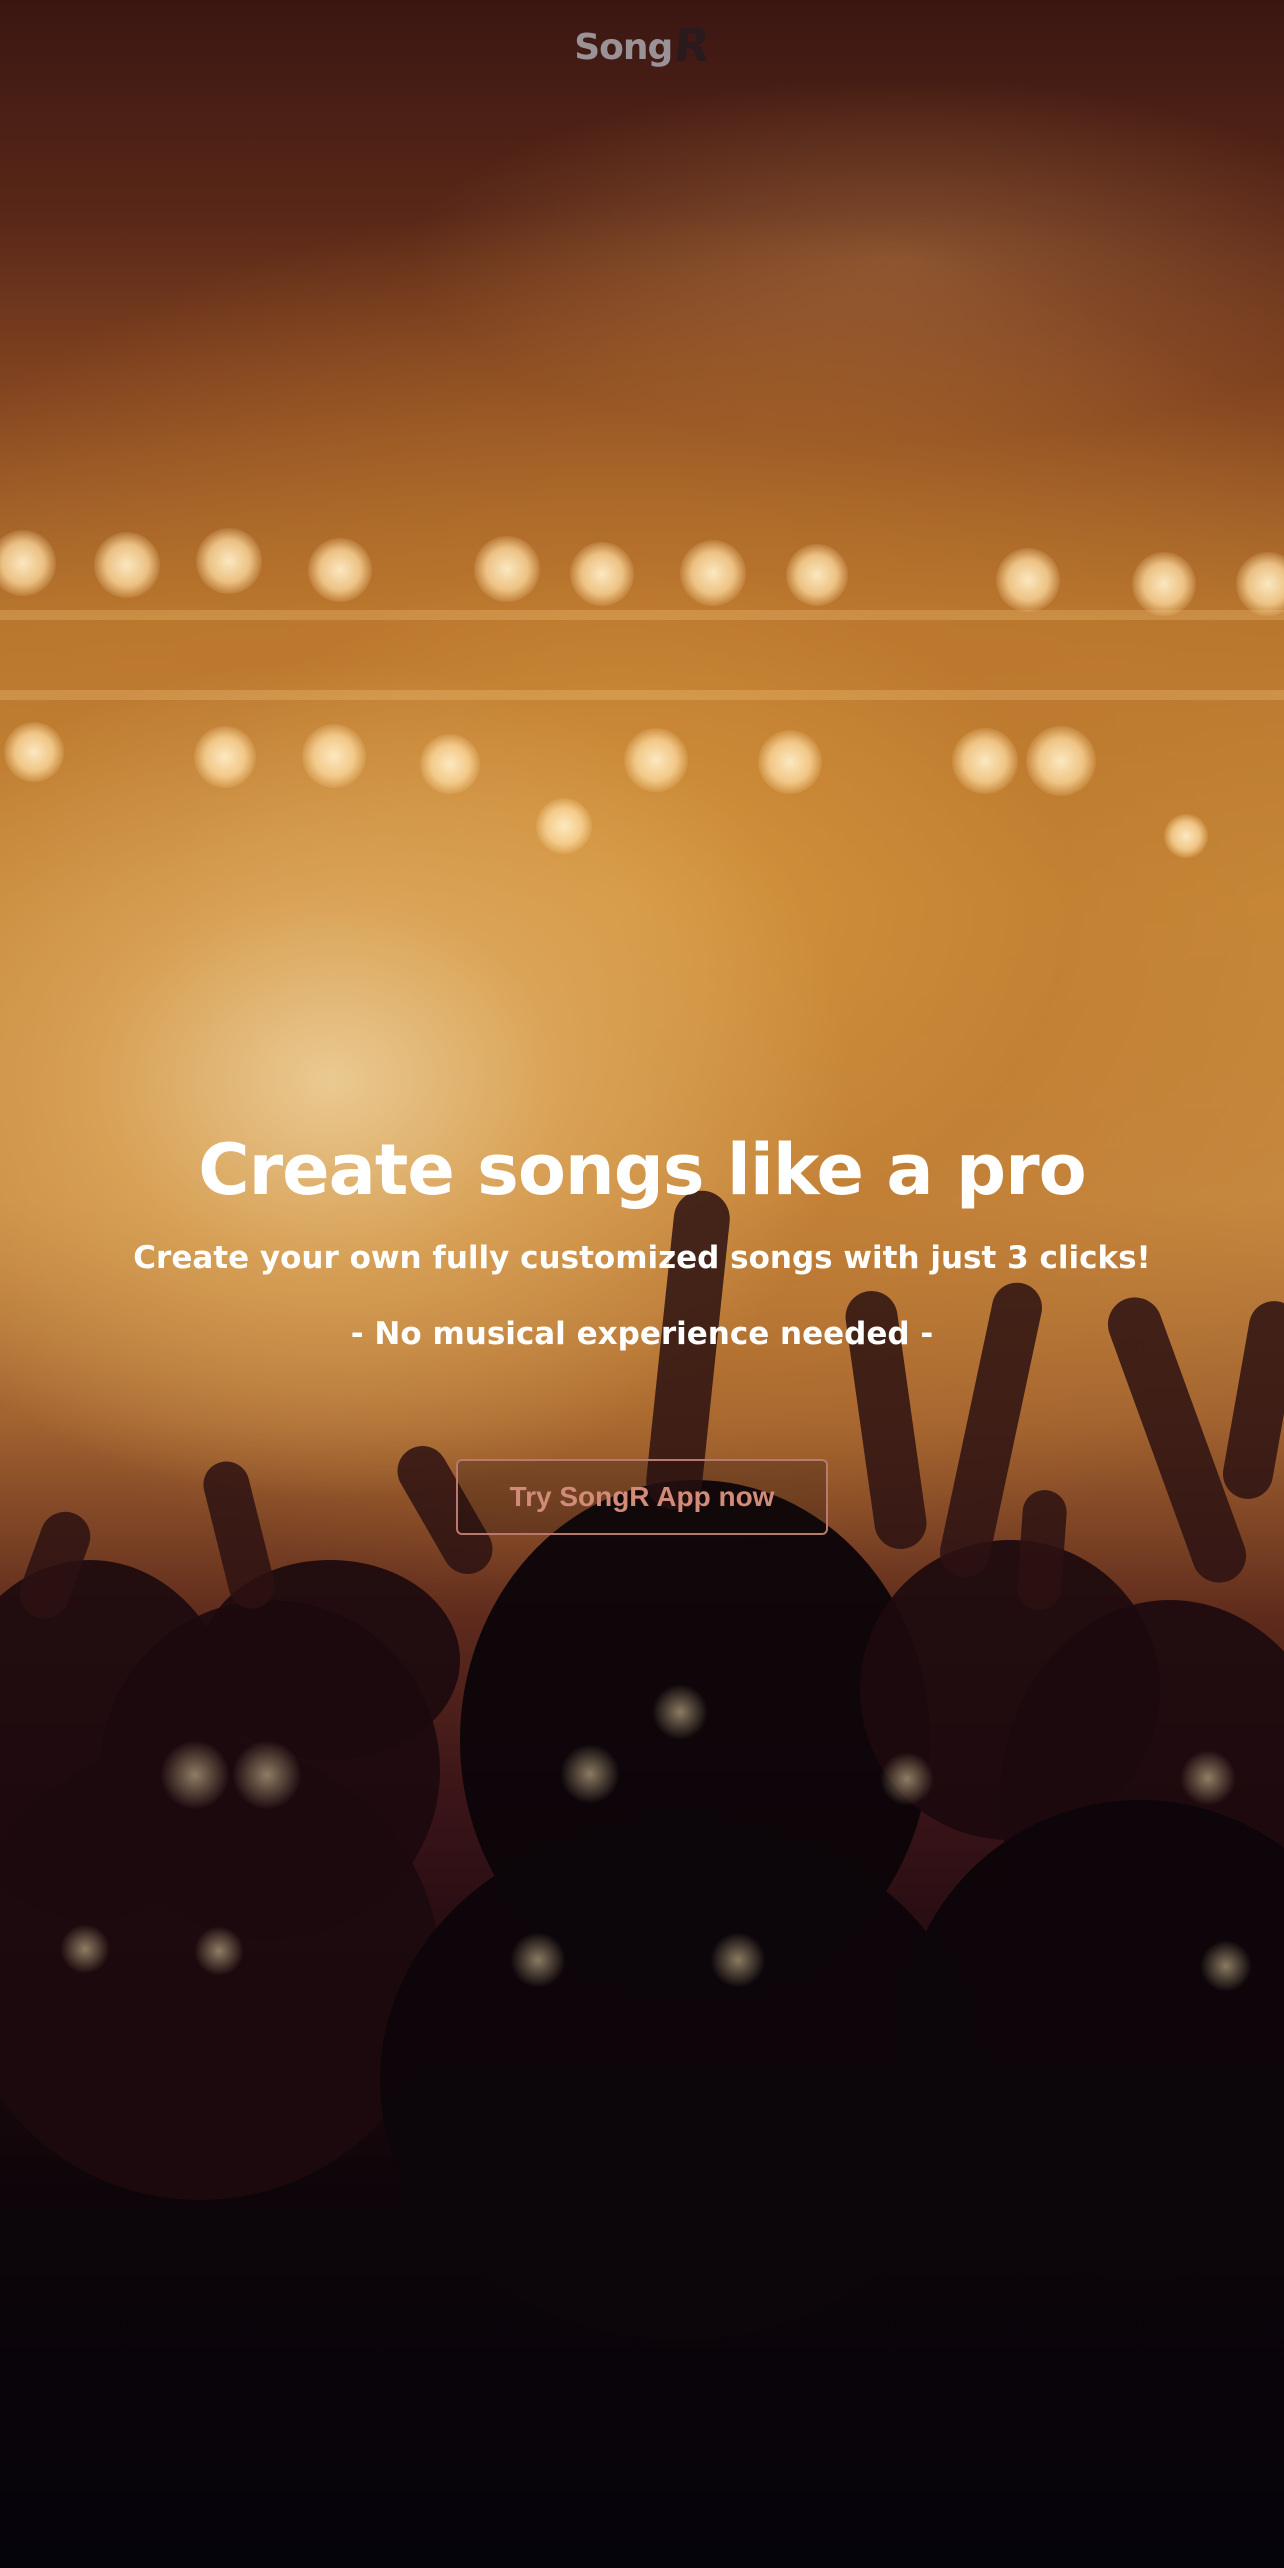 This screenshot has height=2568, width=1284. I want to click on try-app-button: Try SongR App now, so click(642, 1497).